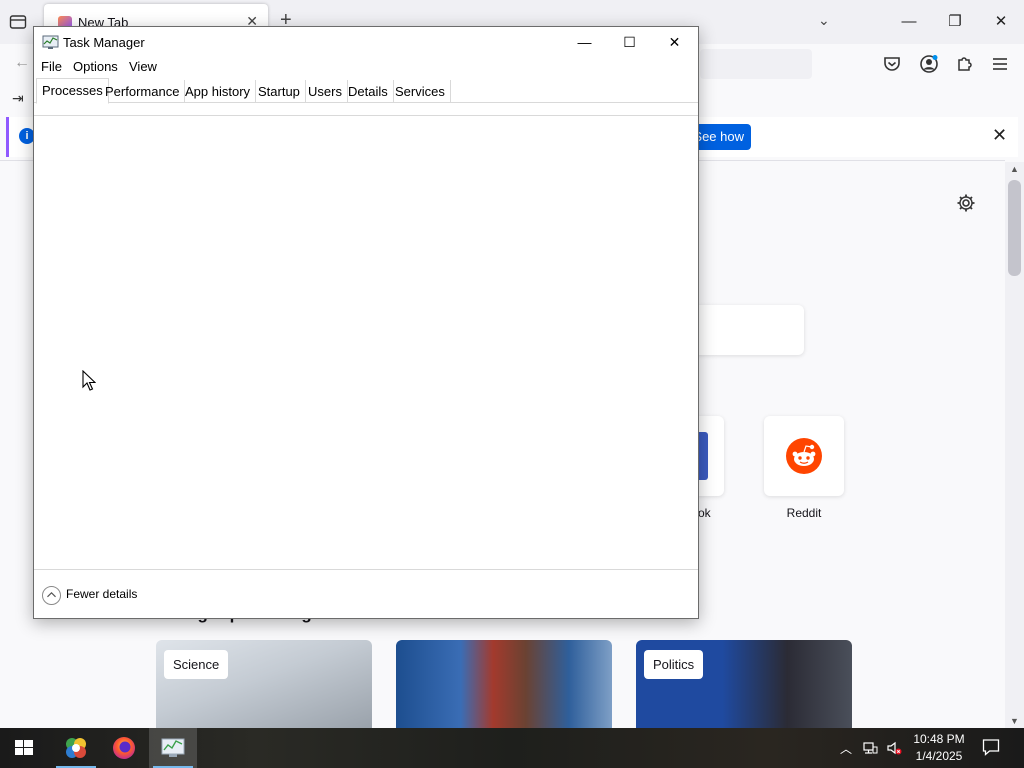 The width and height of the screenshot is (1024, 768). What do you see at coordinates (420, 91) in the screenshot?
I see `tab-services: Services` at bounding box center [420, 91].